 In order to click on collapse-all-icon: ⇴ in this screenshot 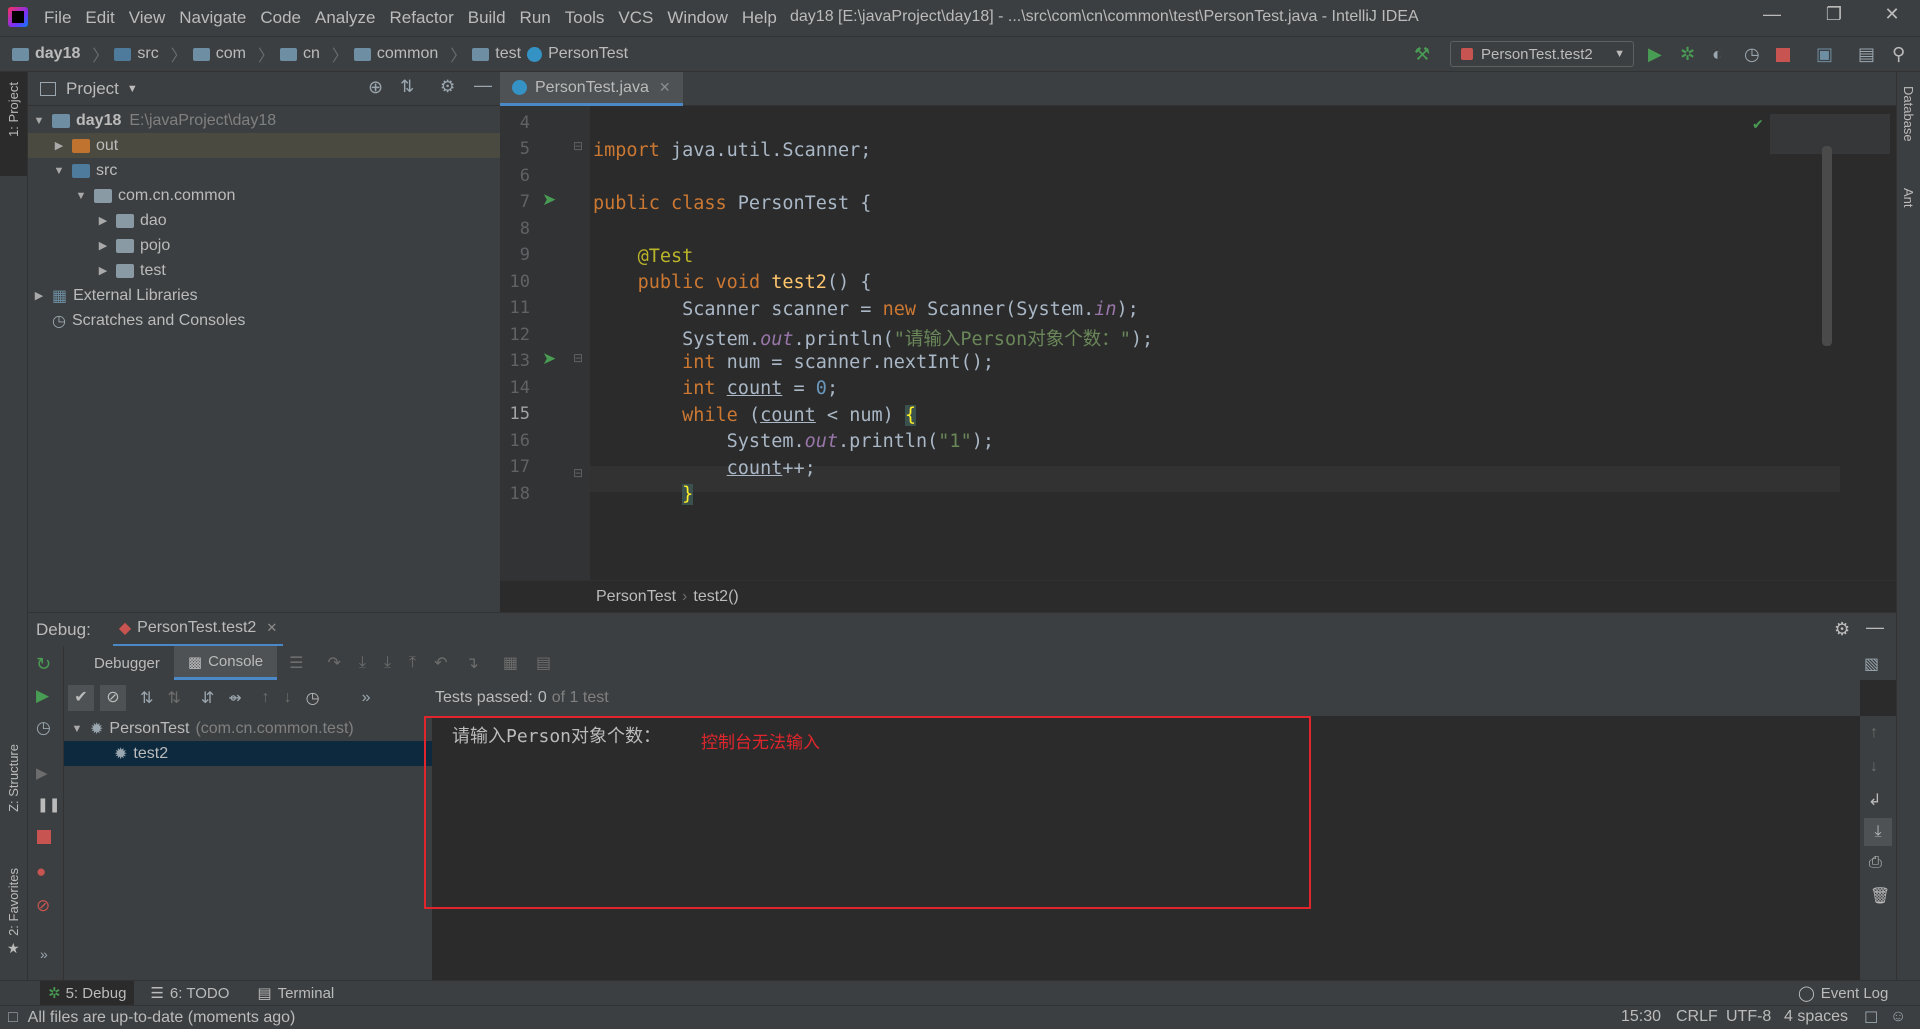, I will do `click(234, 698)`.